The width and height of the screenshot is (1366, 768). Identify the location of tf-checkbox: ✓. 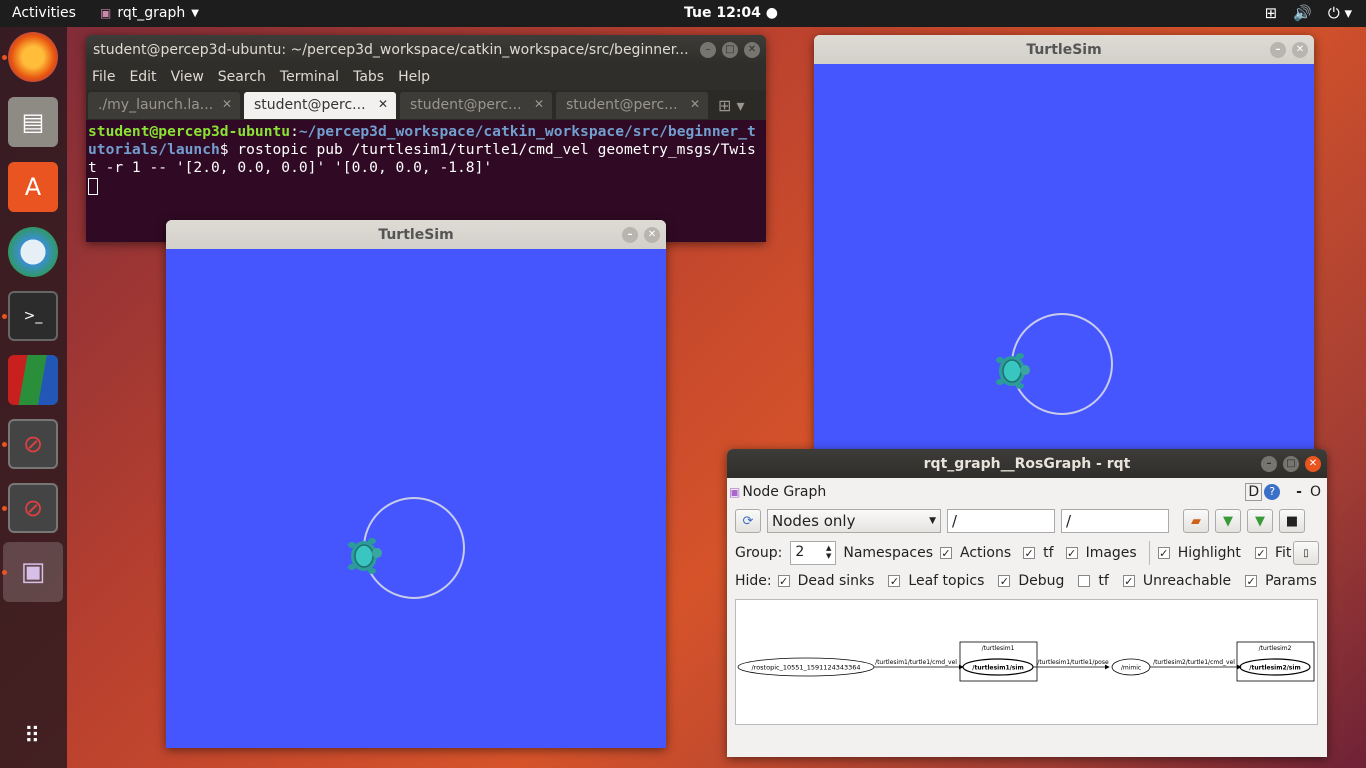
(1029, 553).